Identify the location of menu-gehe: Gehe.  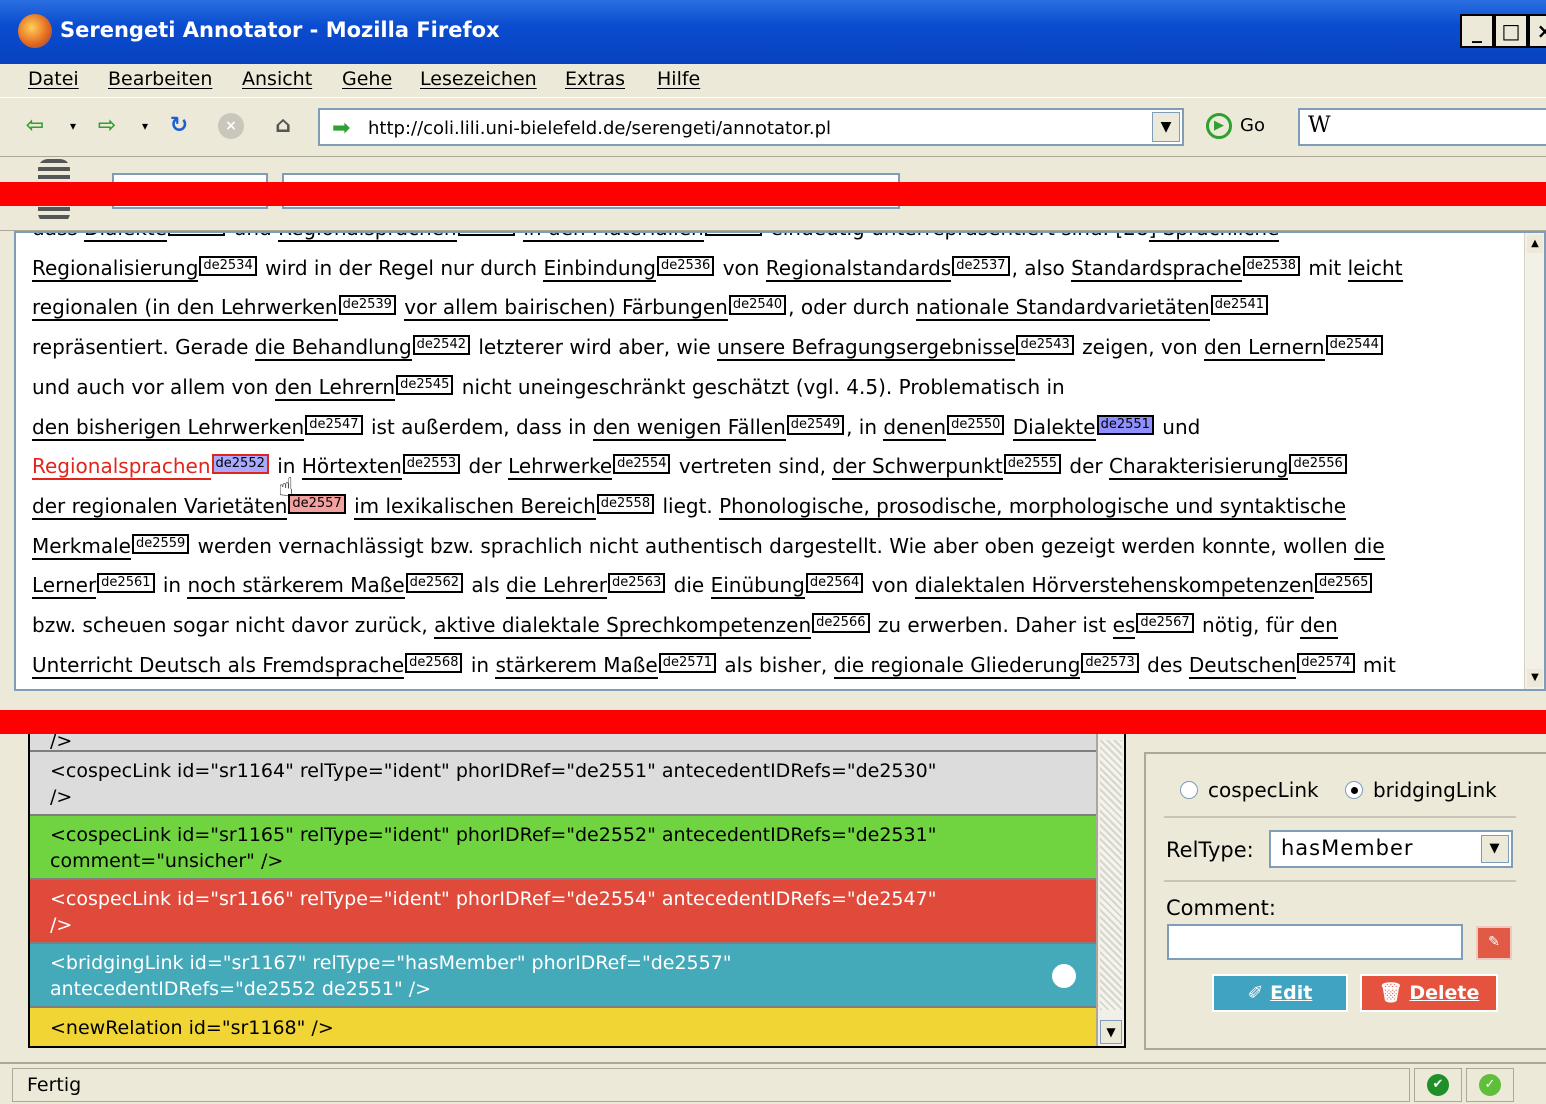
(367, 79).